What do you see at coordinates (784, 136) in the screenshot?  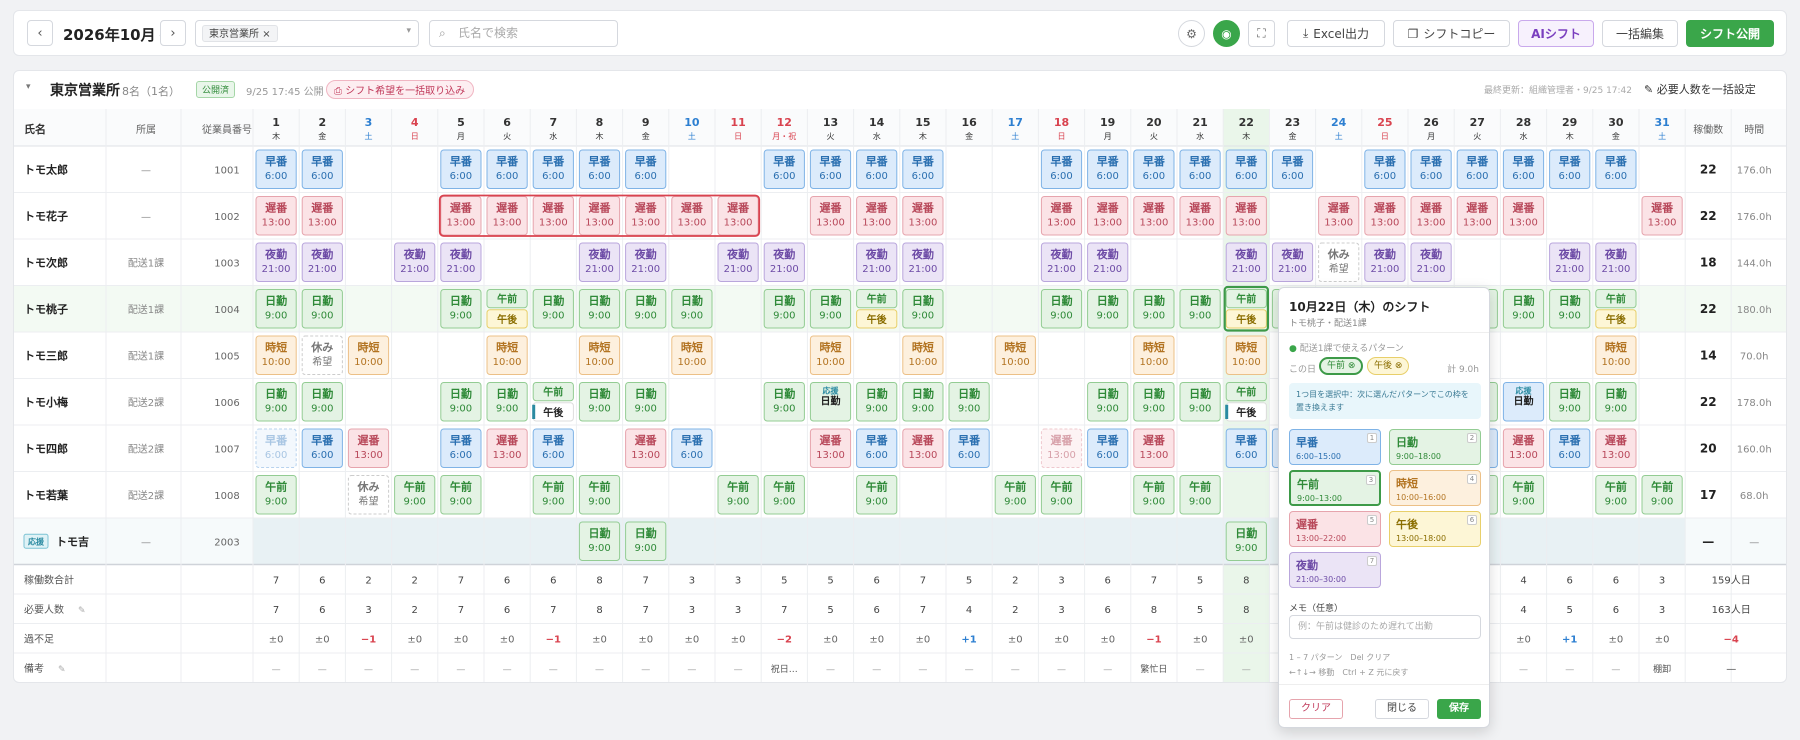 I see `day-header-weekday: 月・祝` at bounding box center [784, 136].